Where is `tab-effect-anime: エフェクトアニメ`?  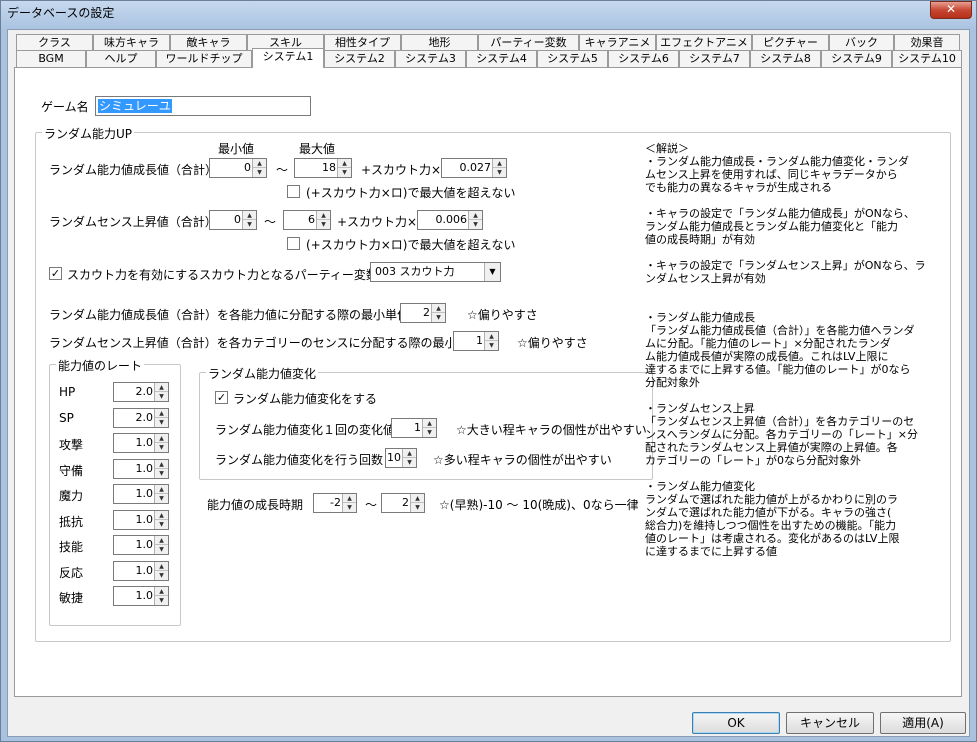 tab-effect-anime: エフェクトアニメ is located at coordinates (704, 42).